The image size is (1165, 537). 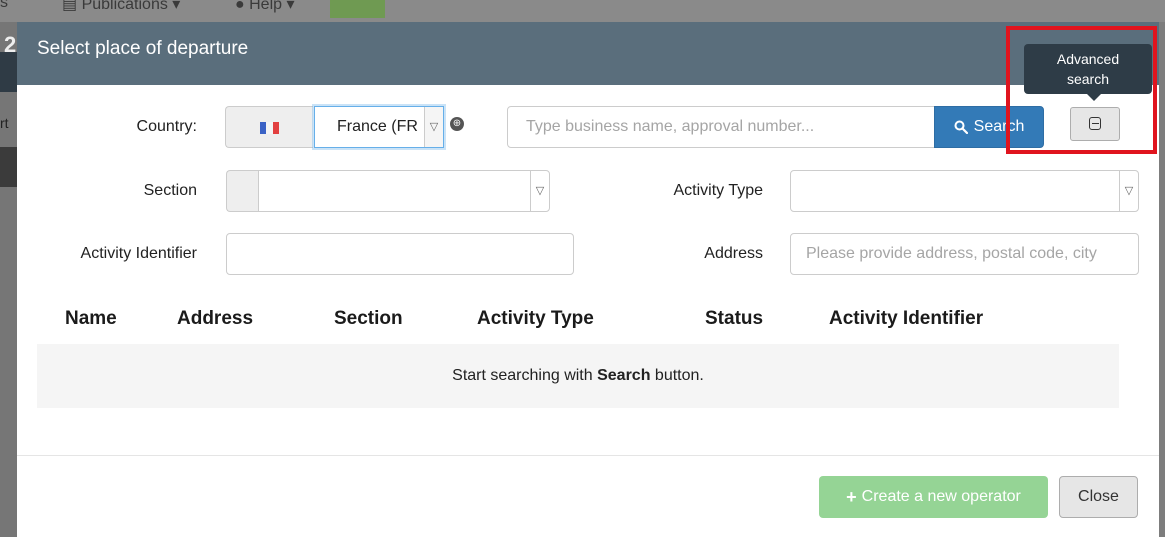 I want to click on column-header-status: Status, so click(x=734, y=318).